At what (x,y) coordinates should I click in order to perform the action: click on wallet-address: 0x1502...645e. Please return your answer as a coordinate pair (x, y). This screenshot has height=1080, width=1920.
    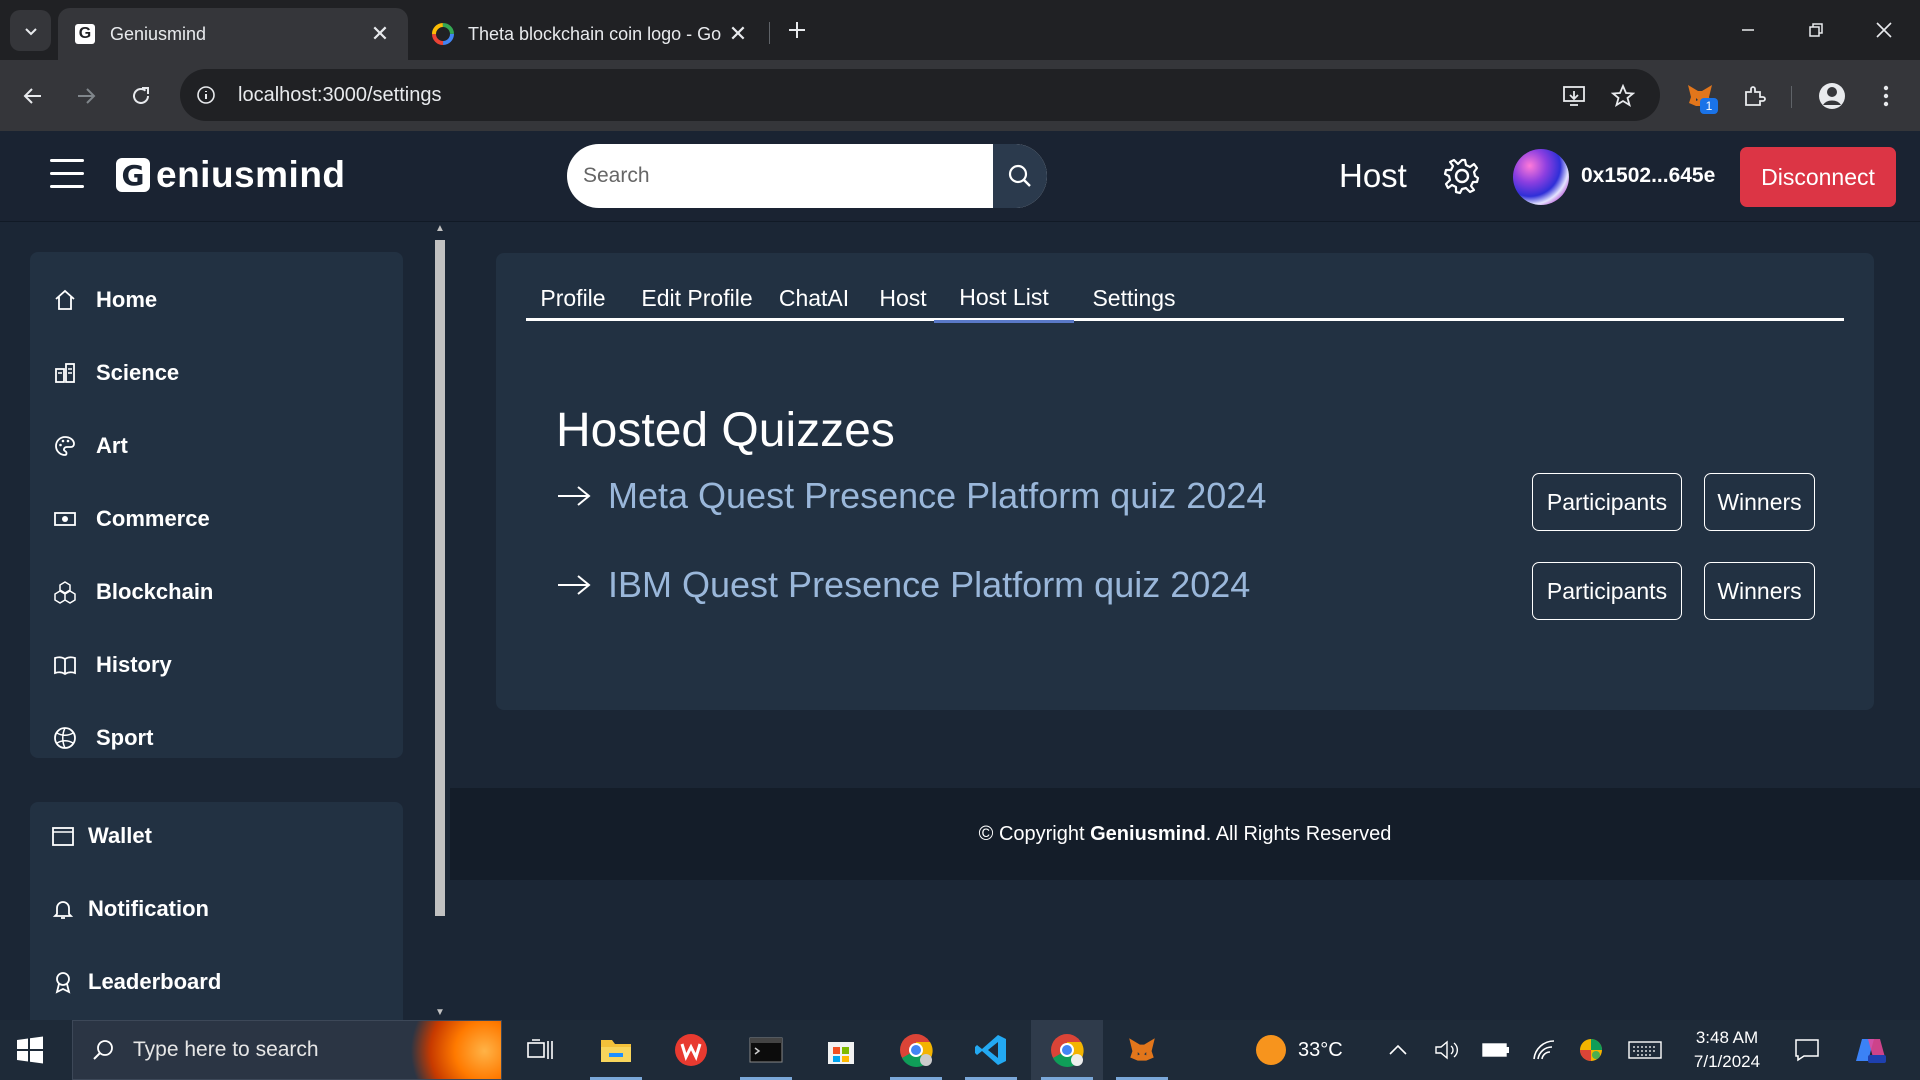
    Looking at the image, I should click on (1648, 176).